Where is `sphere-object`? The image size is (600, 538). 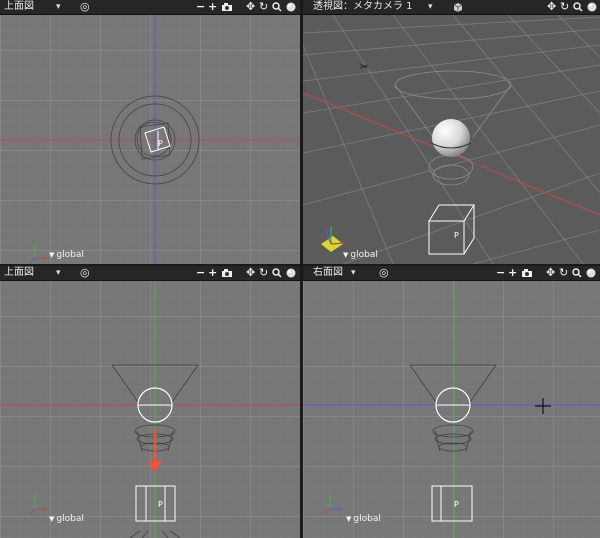 sphere-object is located at coordinates (451, 138).